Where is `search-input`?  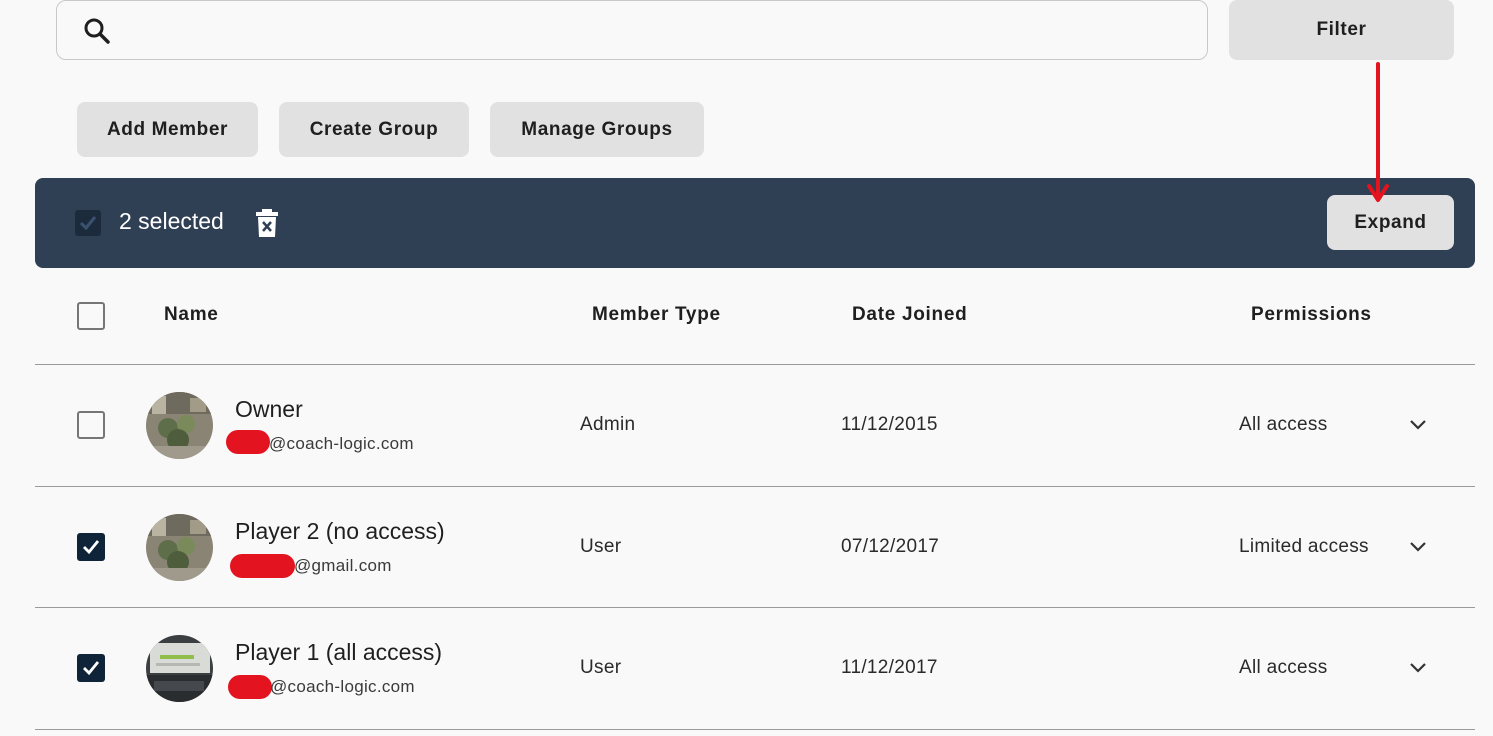
search-input is located at coordinates (657, 31).